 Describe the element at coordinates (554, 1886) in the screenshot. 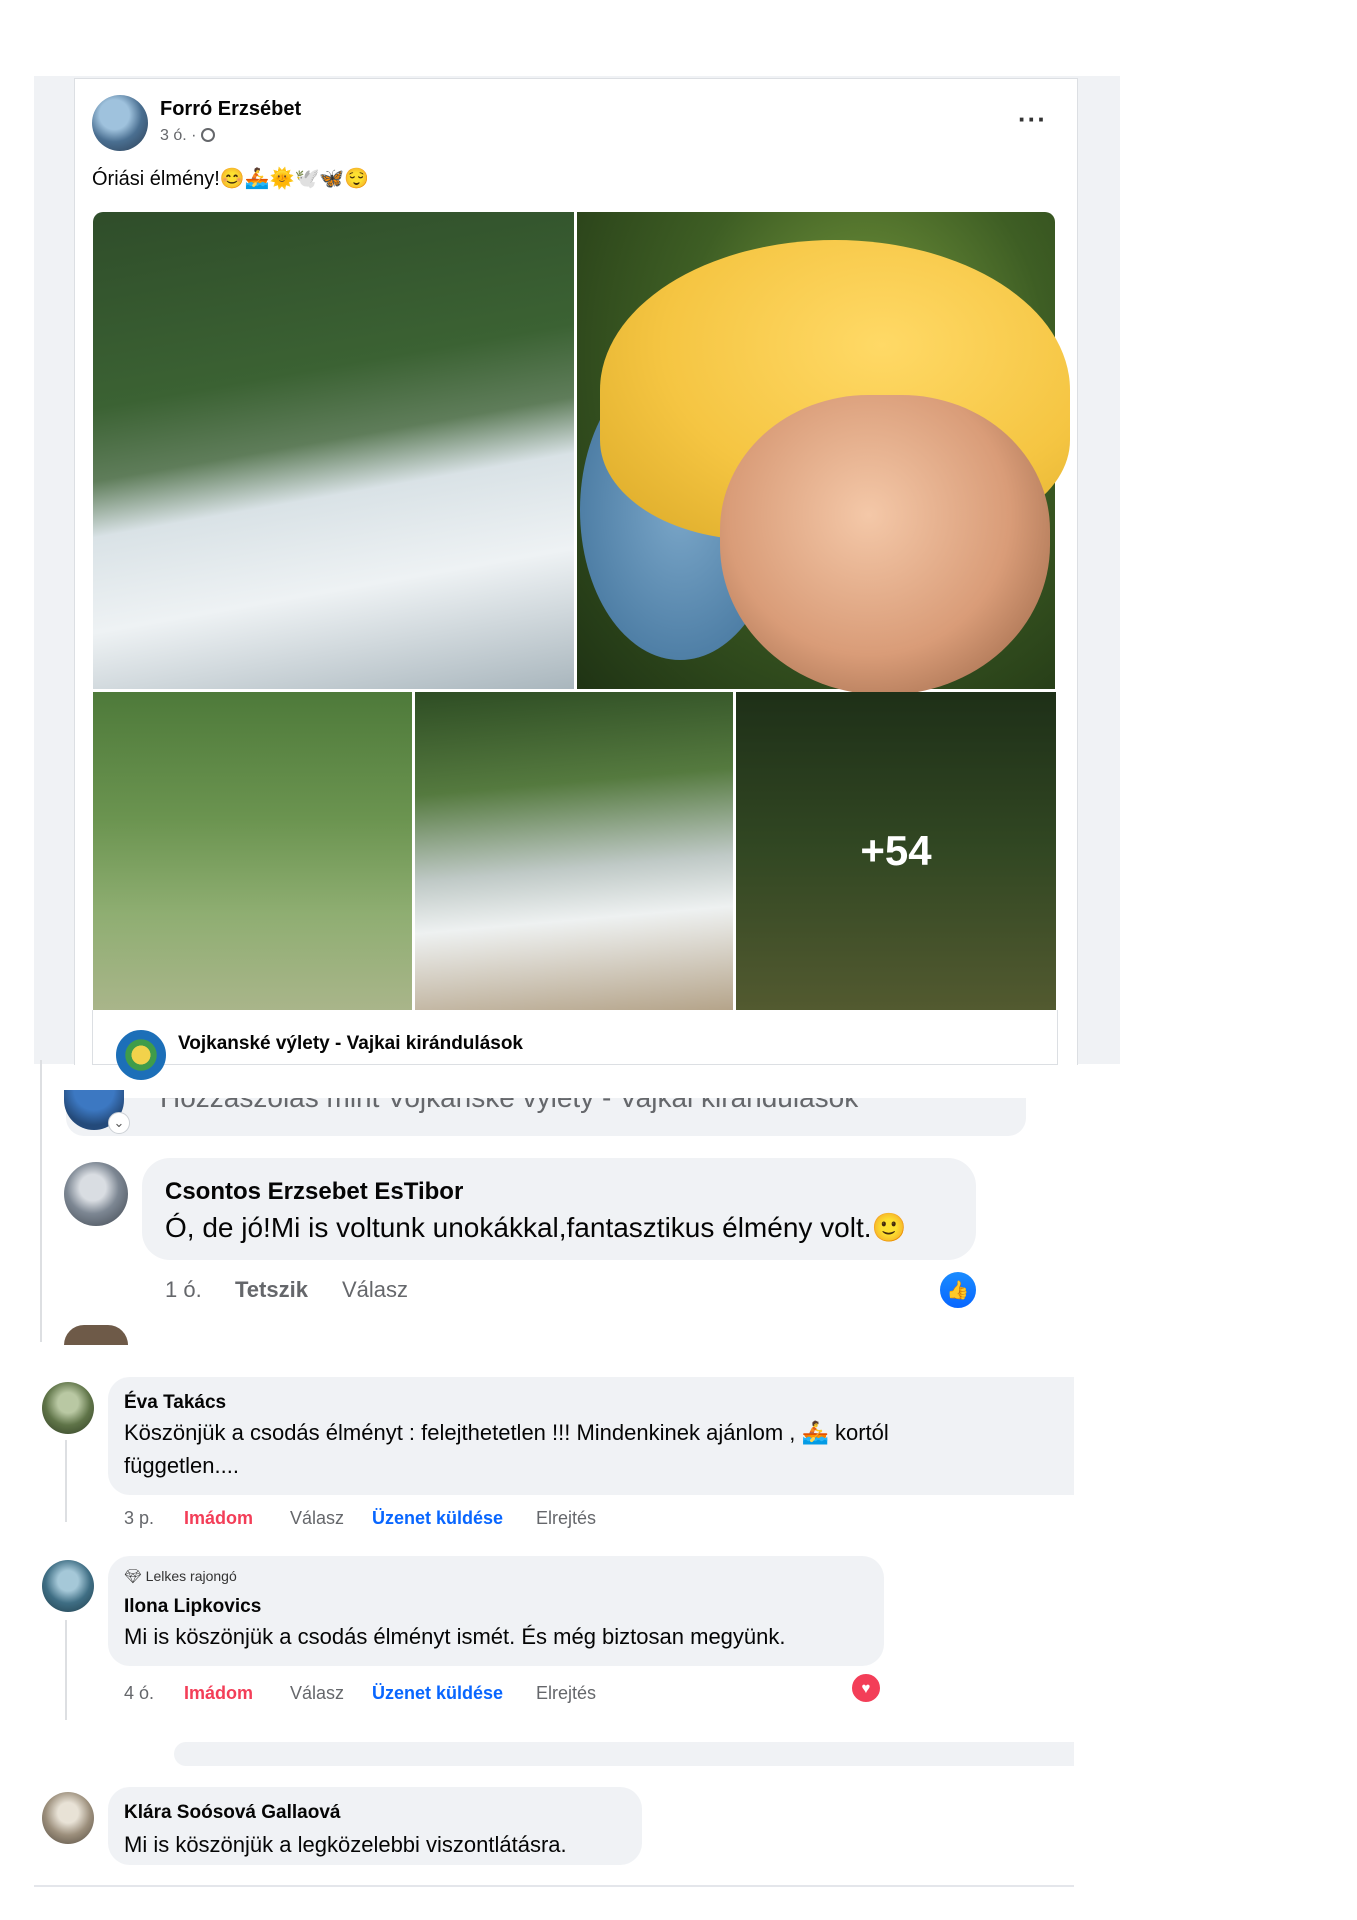

I see `cutoff-divider` at that location.